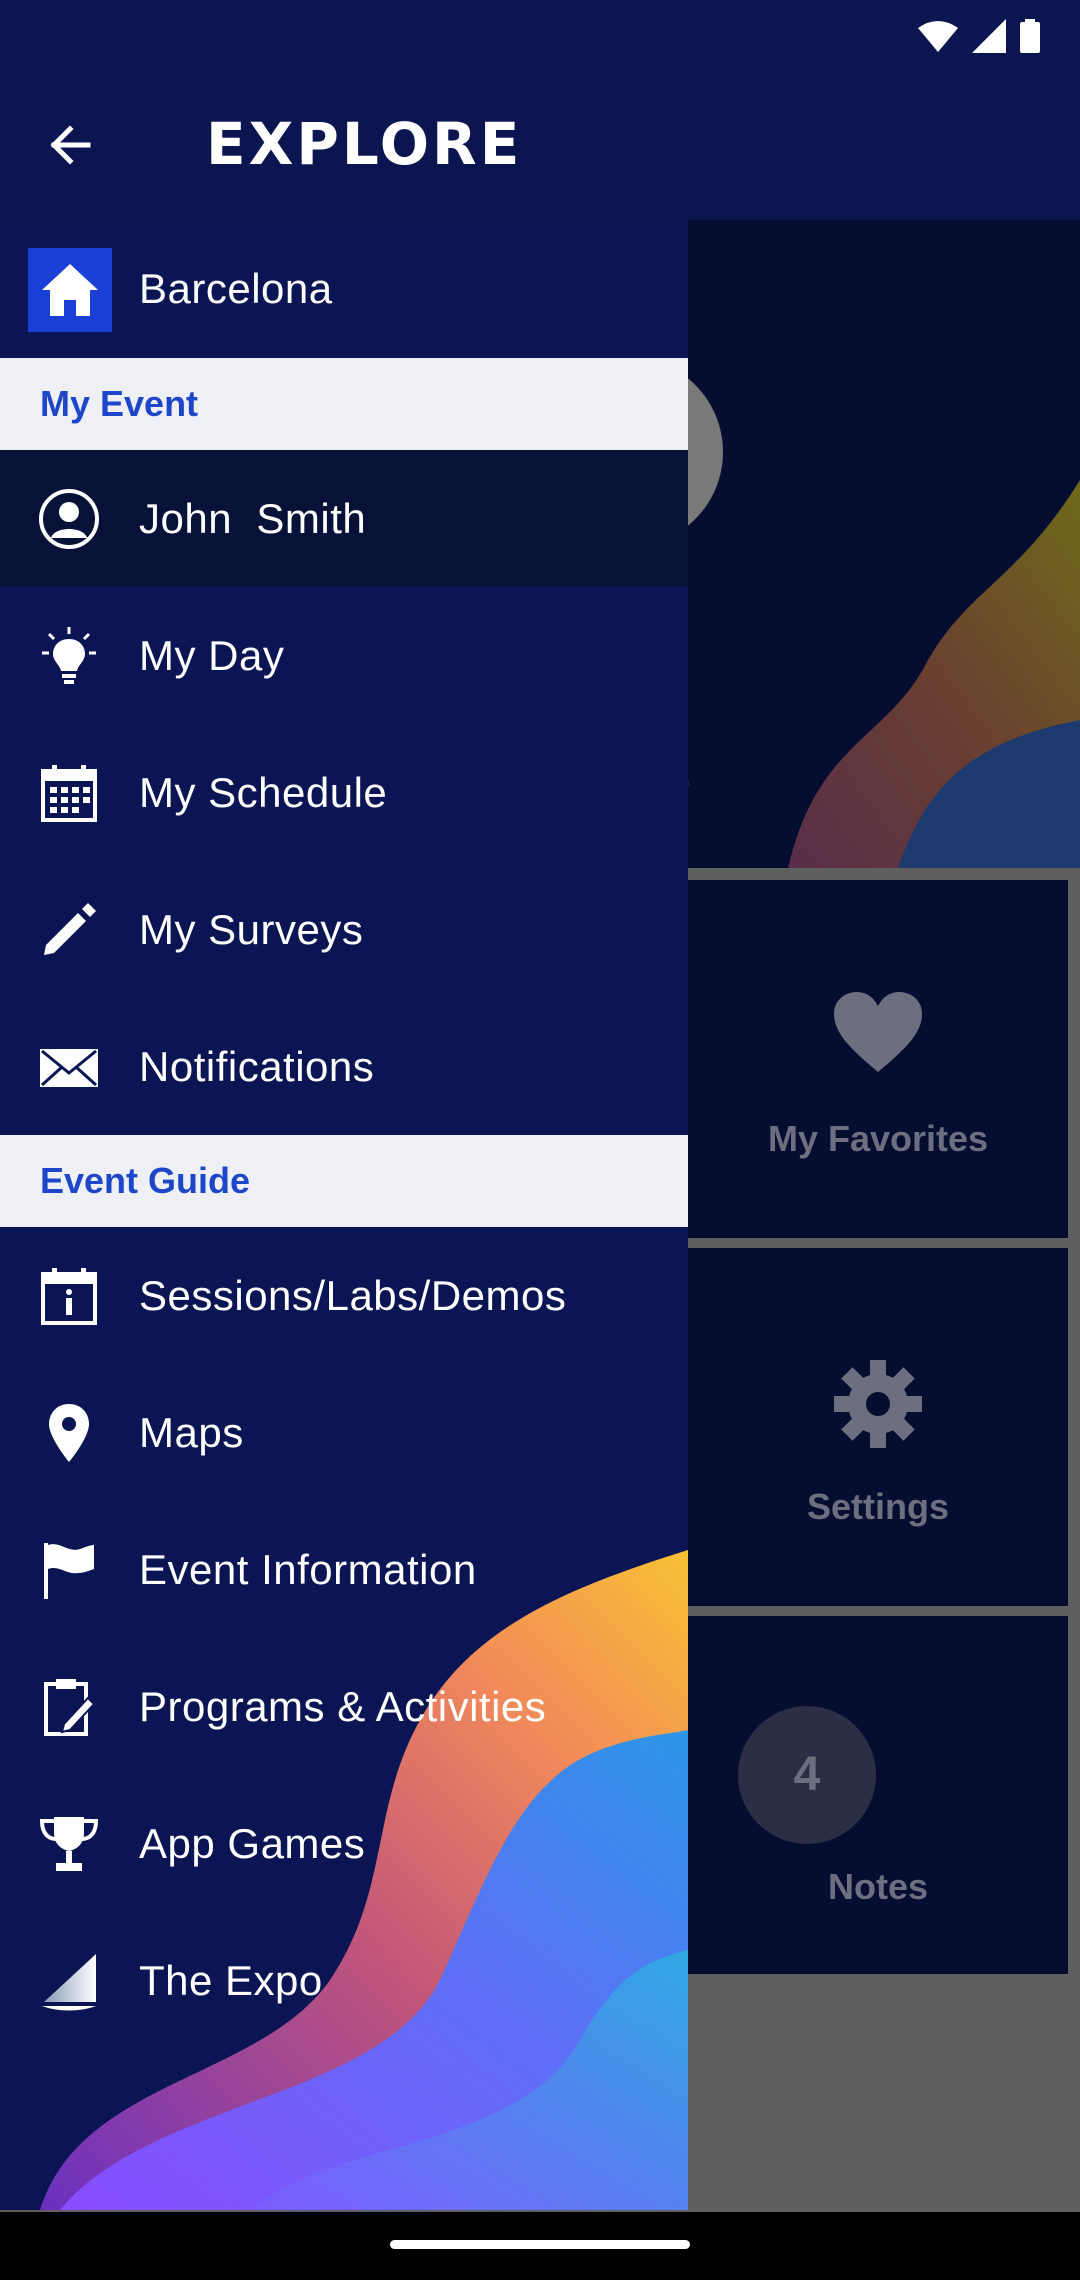 The height and width of the screenshot is (2280, 1080). I want to click on menu-item-notifications: Notifications, so click(344, 1066).